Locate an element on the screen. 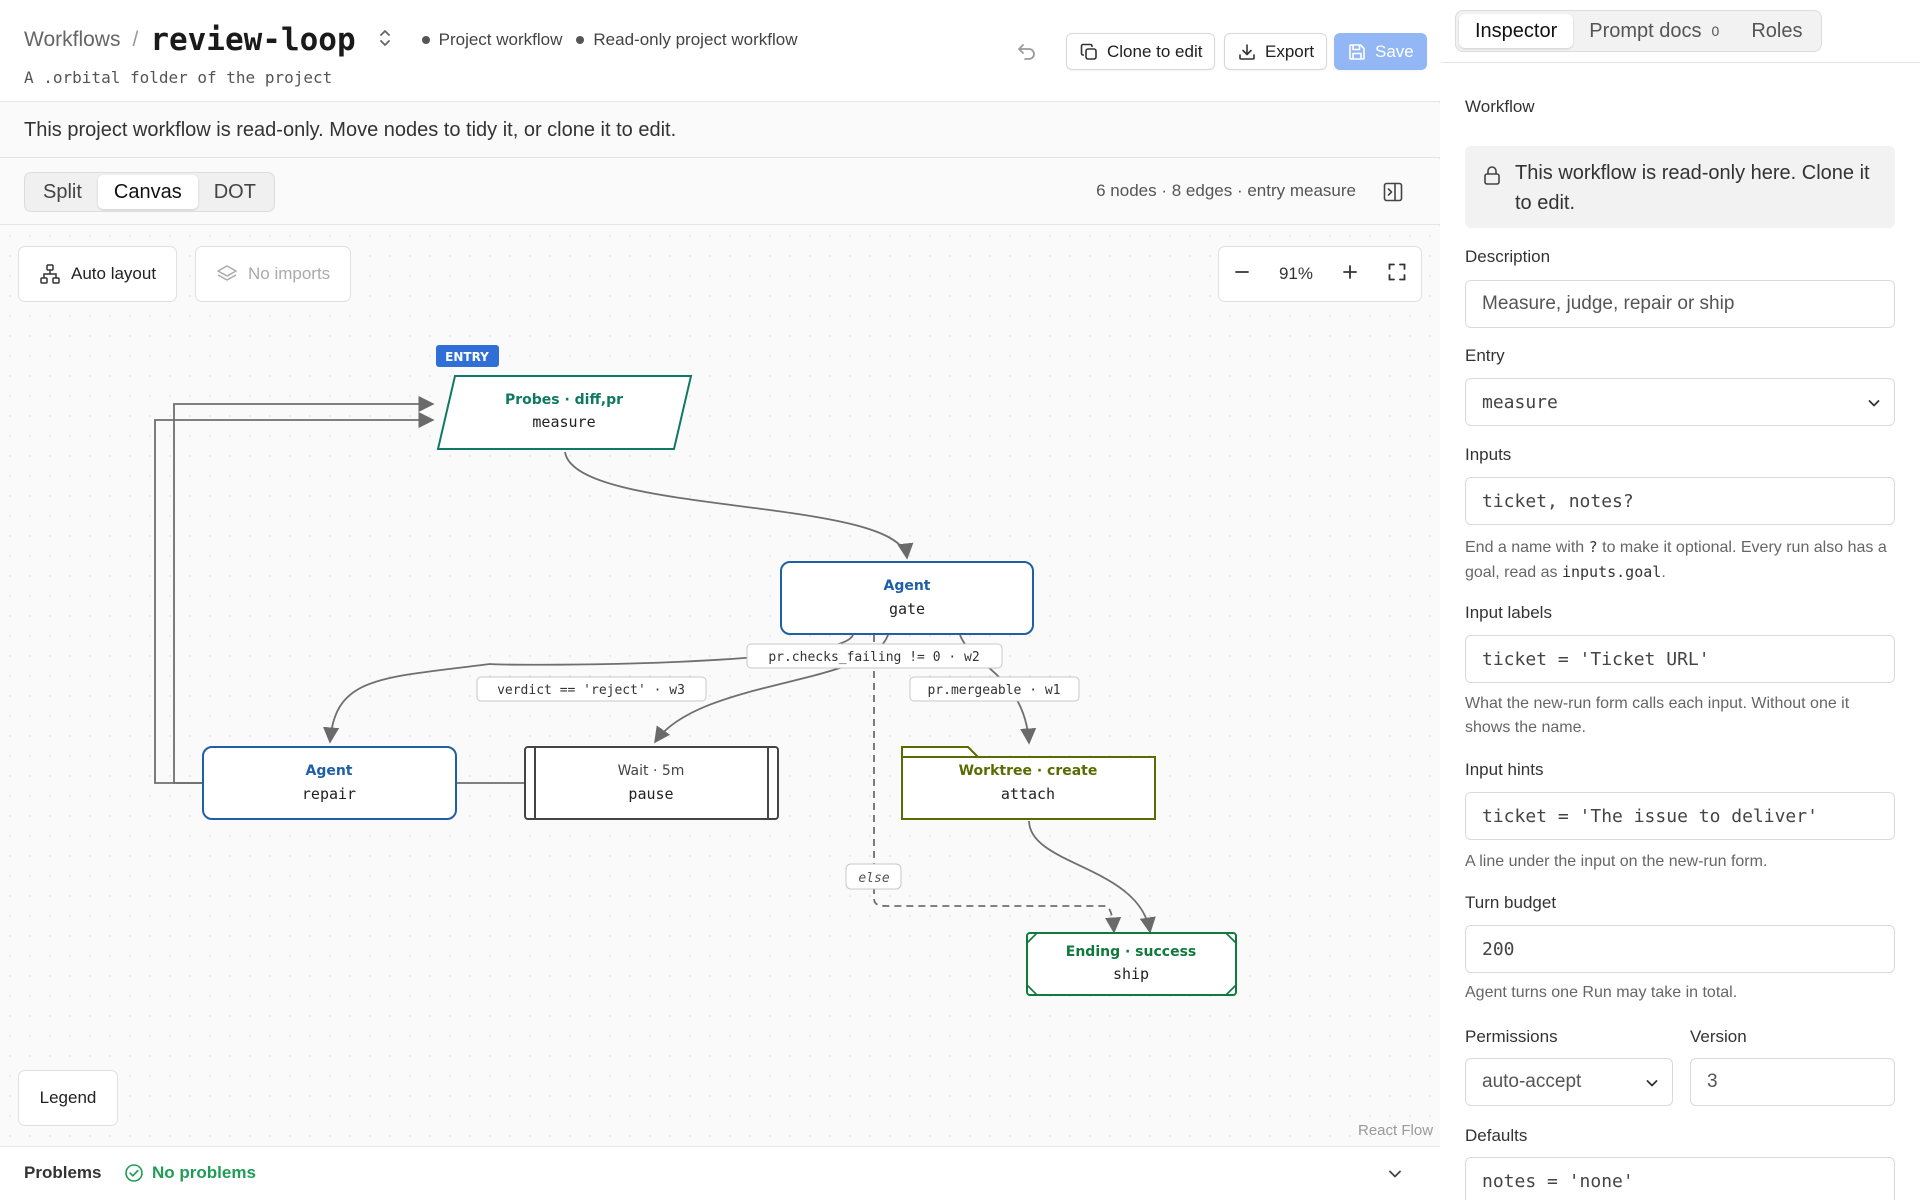  zoom-level: 91% is located at coordinates (1295, 273).